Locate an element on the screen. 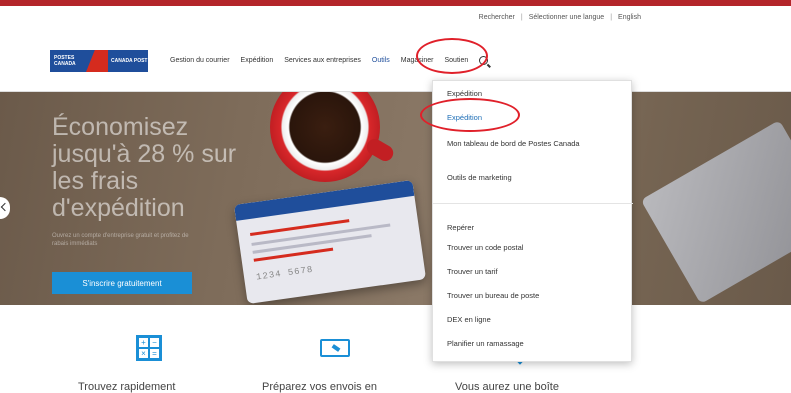  logo-mark-icon is located at coordinates (97, 61).